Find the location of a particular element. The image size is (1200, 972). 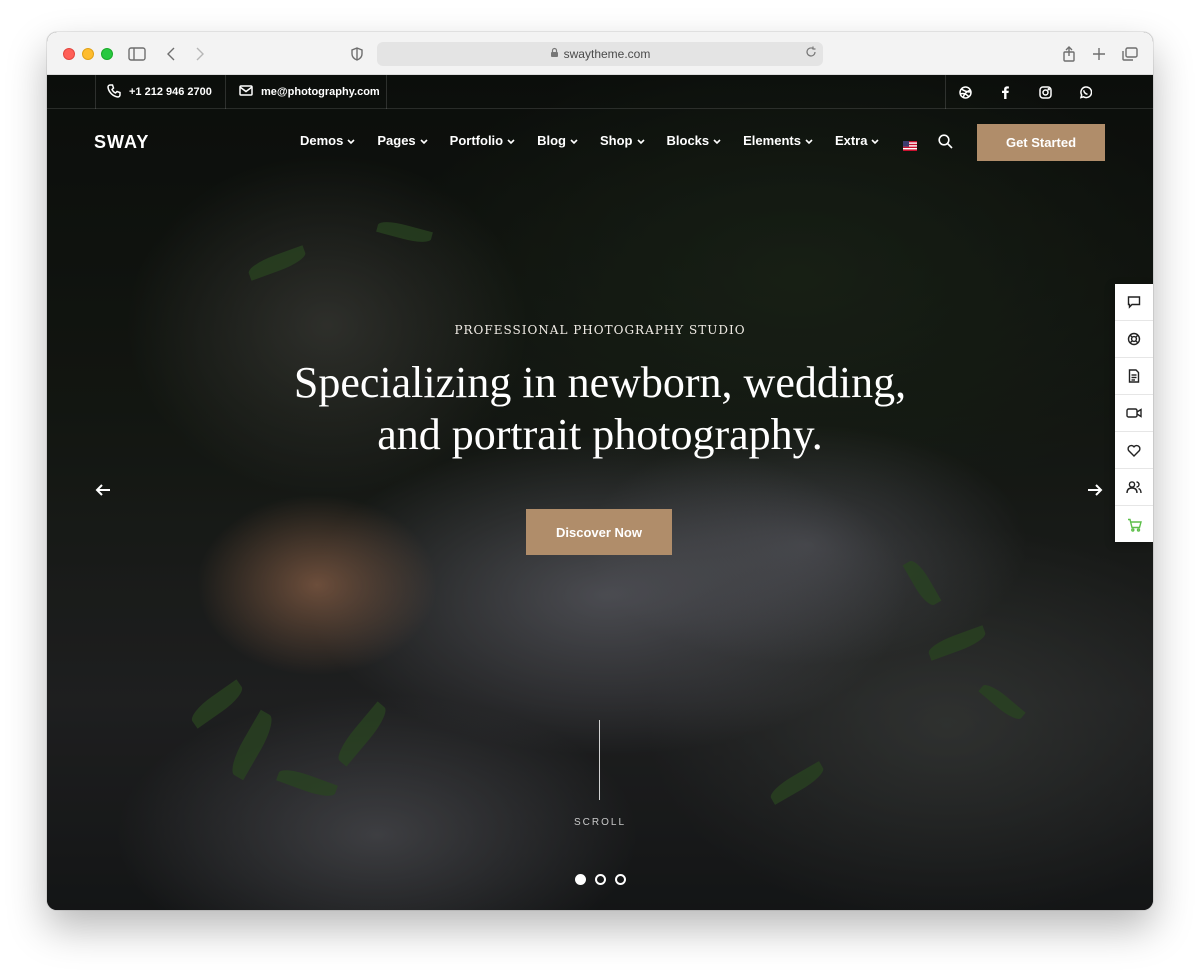

nav-item-elements: Elements is located at coordinates (778, 140).